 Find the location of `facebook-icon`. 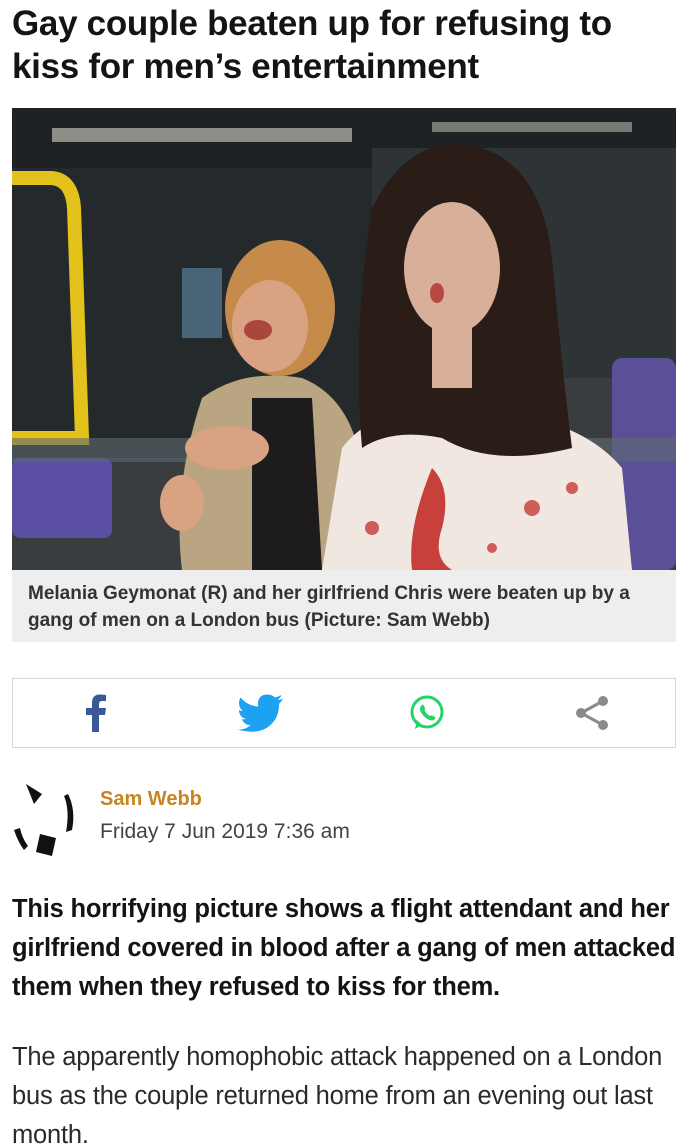

facebook-icon is located at coordinates (95, 713).